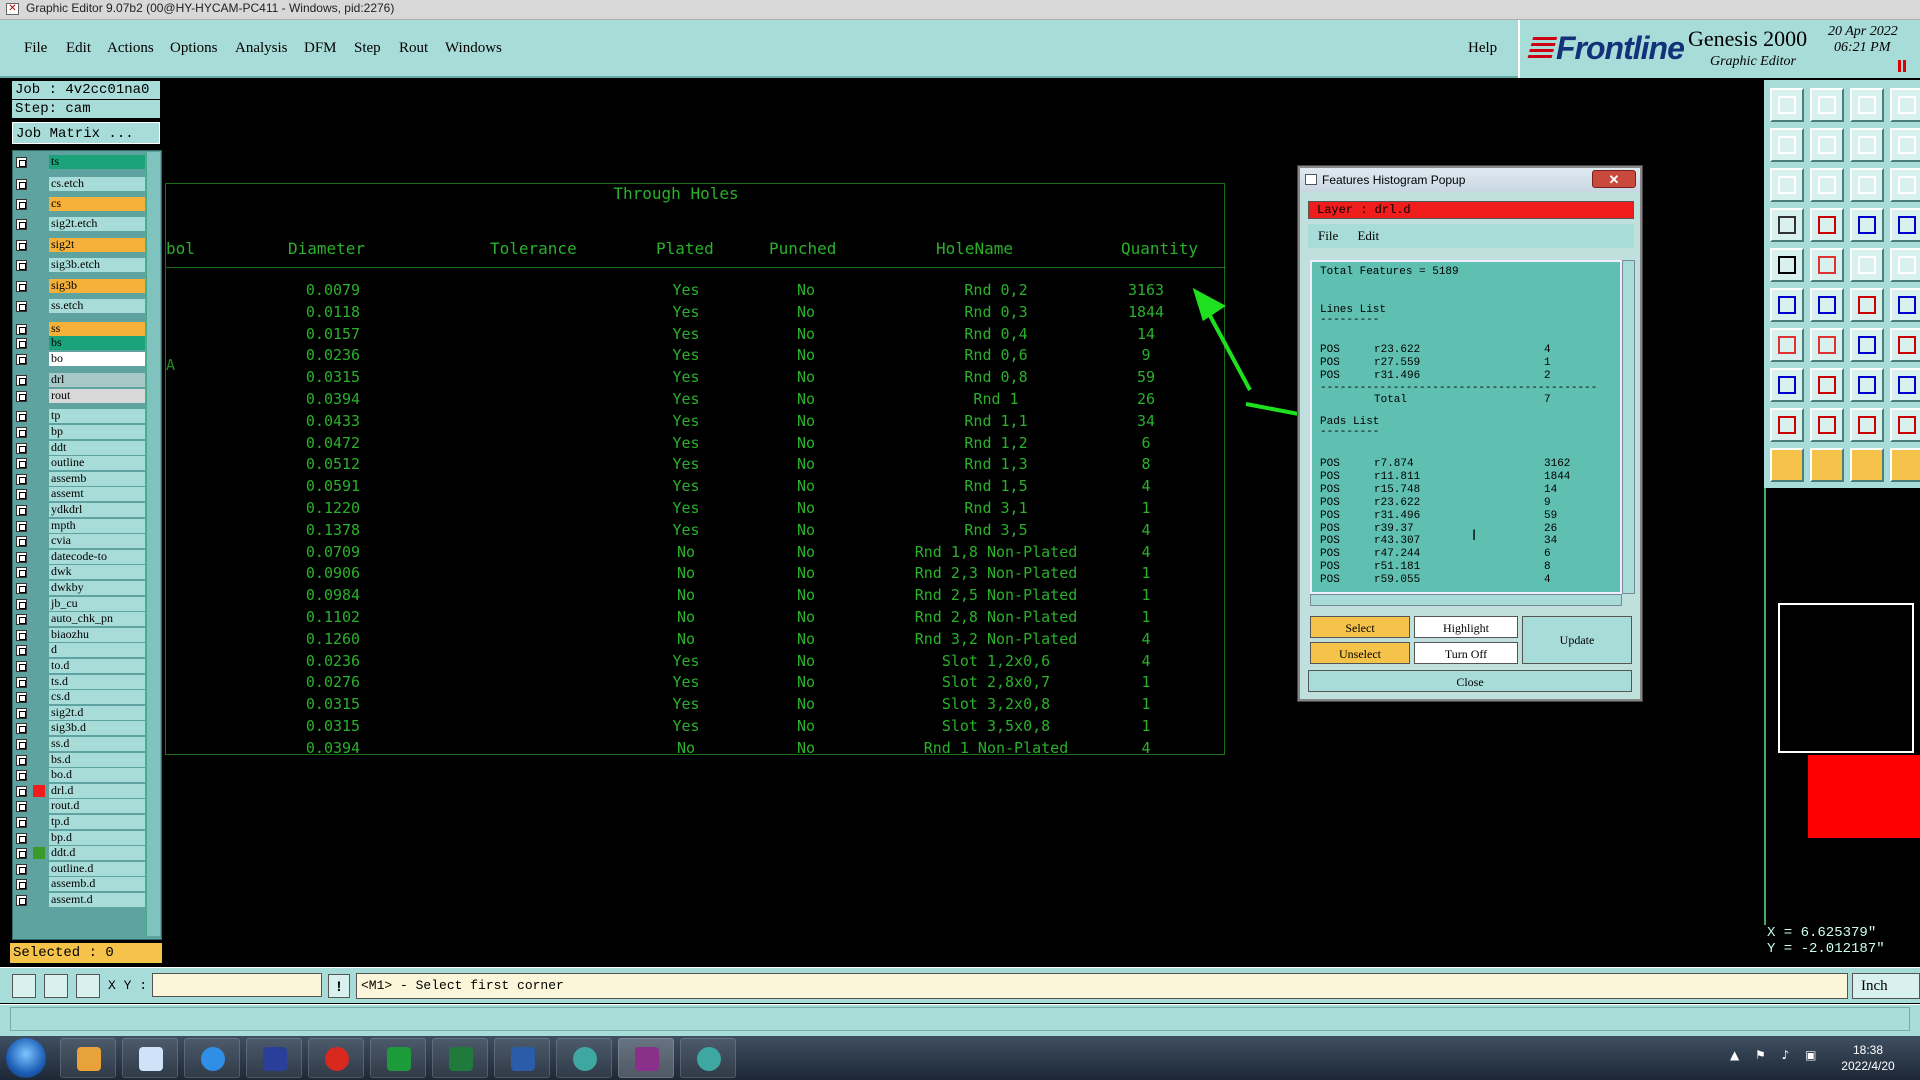 This screenshot has width=1920, height=1080. I want to click on execute-button: !, so click(339, 986).